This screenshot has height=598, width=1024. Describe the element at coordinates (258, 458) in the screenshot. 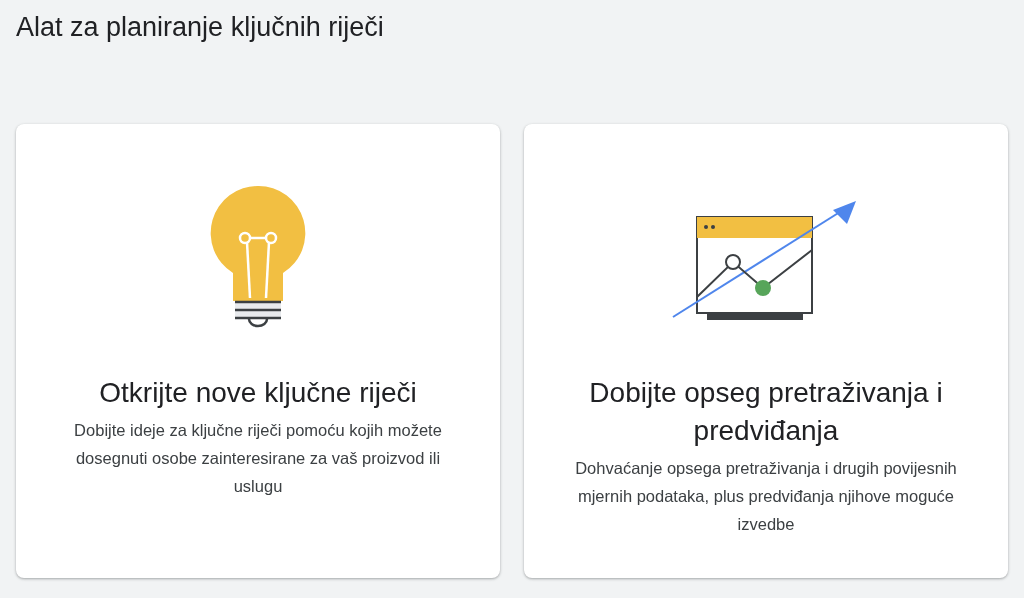

I see `card-description: Dobijte ideje za ključne riječi pomoću kojih možete dosegnuti osobe zainteresirane za vaš proizvod ili uslugu` at that location.